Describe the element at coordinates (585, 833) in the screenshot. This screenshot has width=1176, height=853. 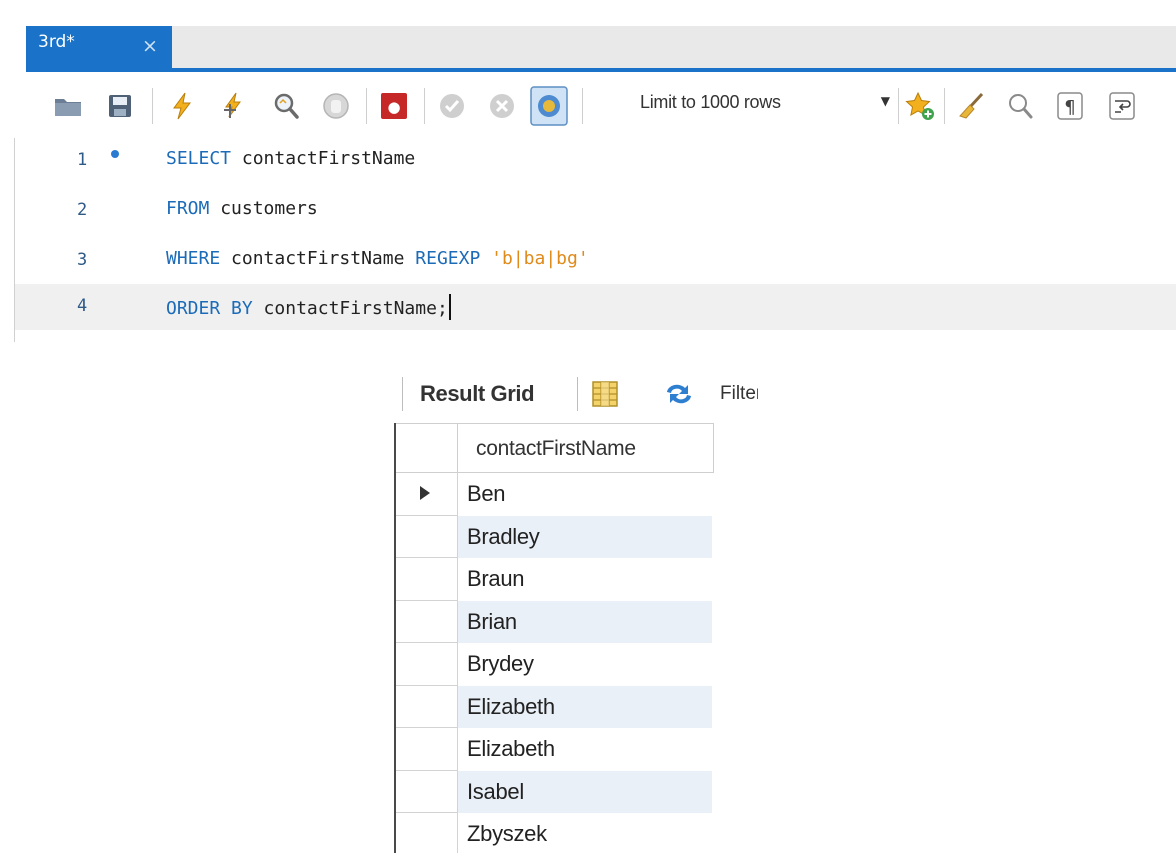
I see `table-cell: Zbyszek` at that location.